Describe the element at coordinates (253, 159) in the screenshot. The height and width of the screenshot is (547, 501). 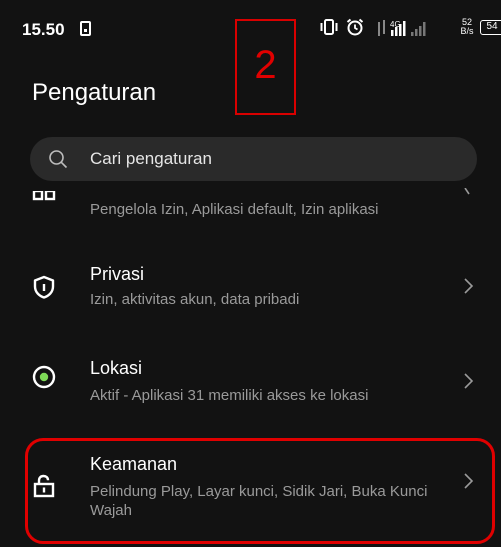
I see `search-input: Cari pengaturan` at that location.